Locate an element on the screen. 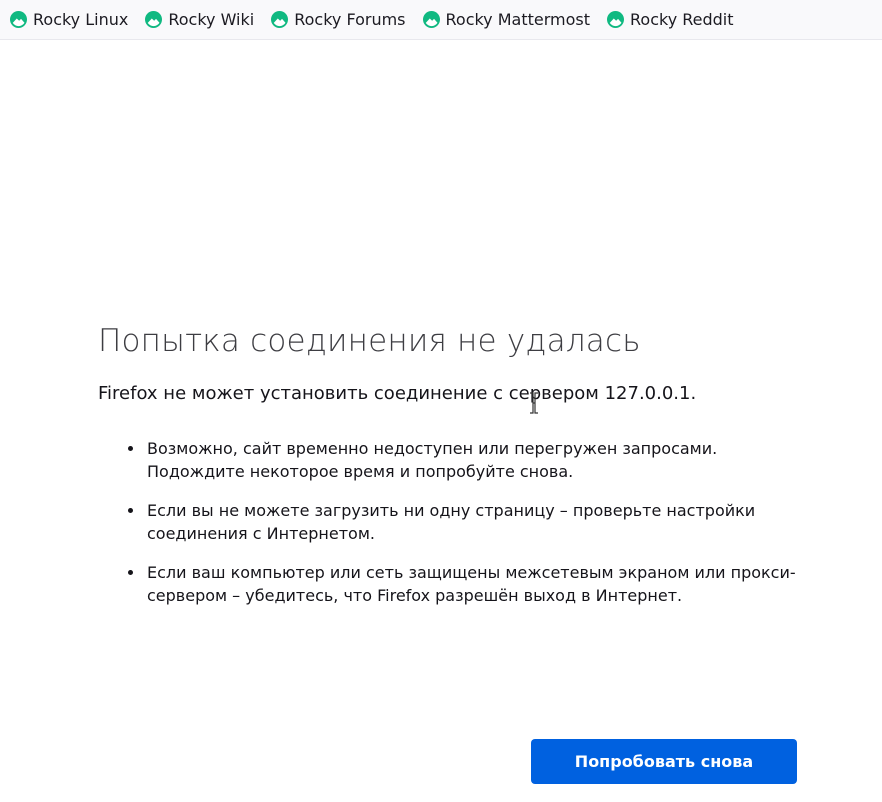 The width and height of the screenshot is (882, 802). retry-button: Попробовать снова is located at coordinates (664, 761).